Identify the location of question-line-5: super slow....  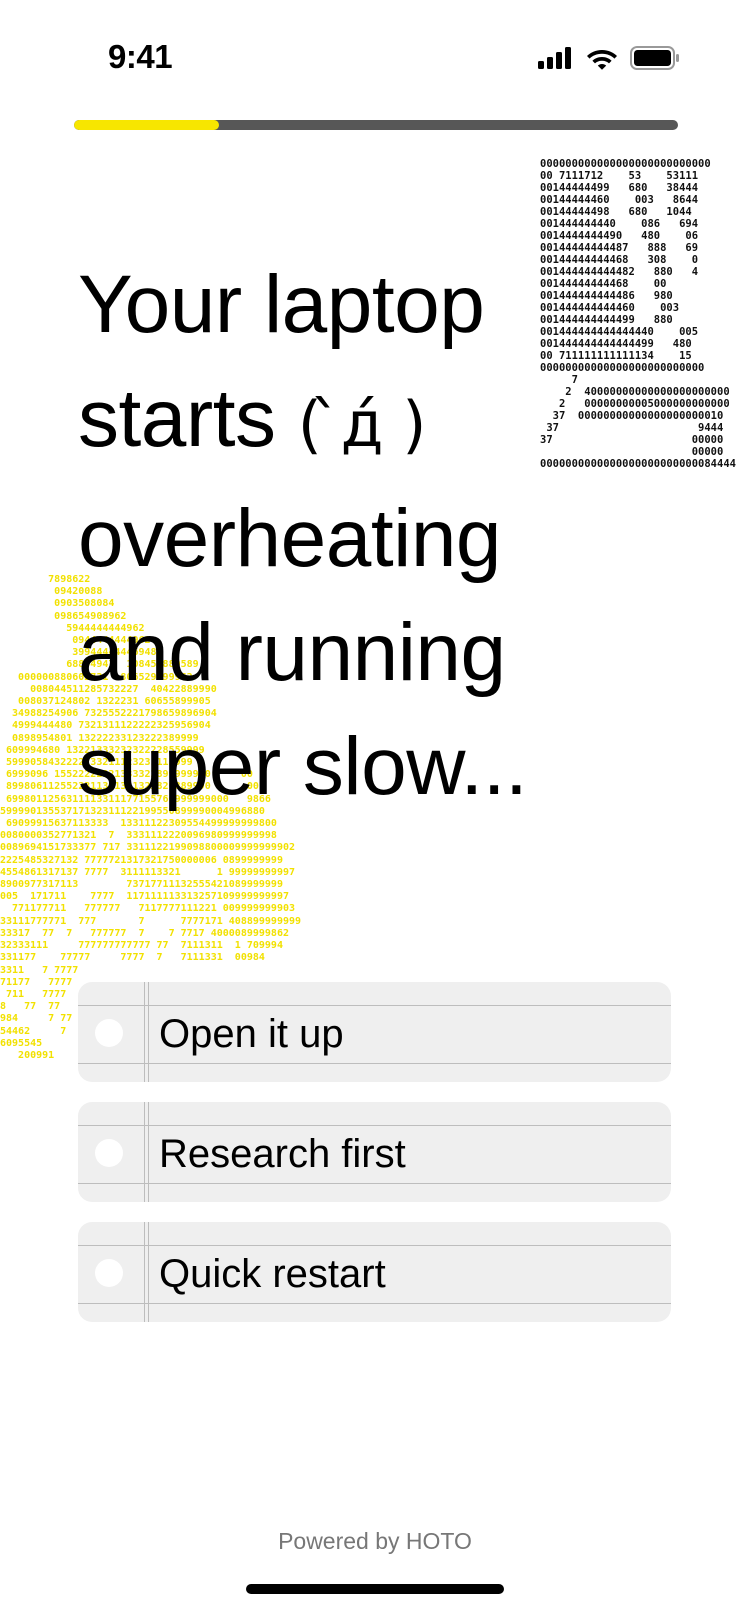
(303, 766).